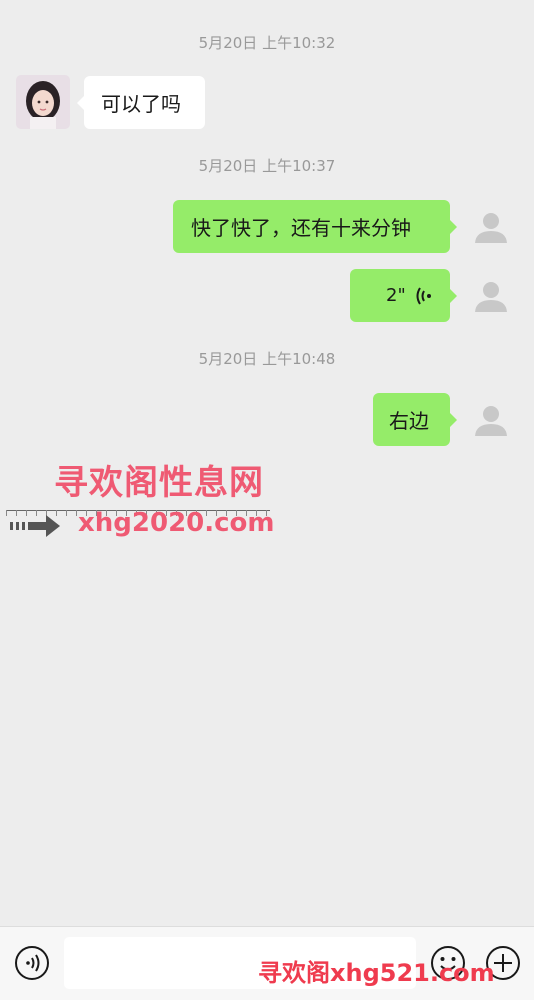 The height and width of the screenshot is (1000, 534). I want to click on outgoing-message: 快了快了，还有十来分钟, so click(315, 226).